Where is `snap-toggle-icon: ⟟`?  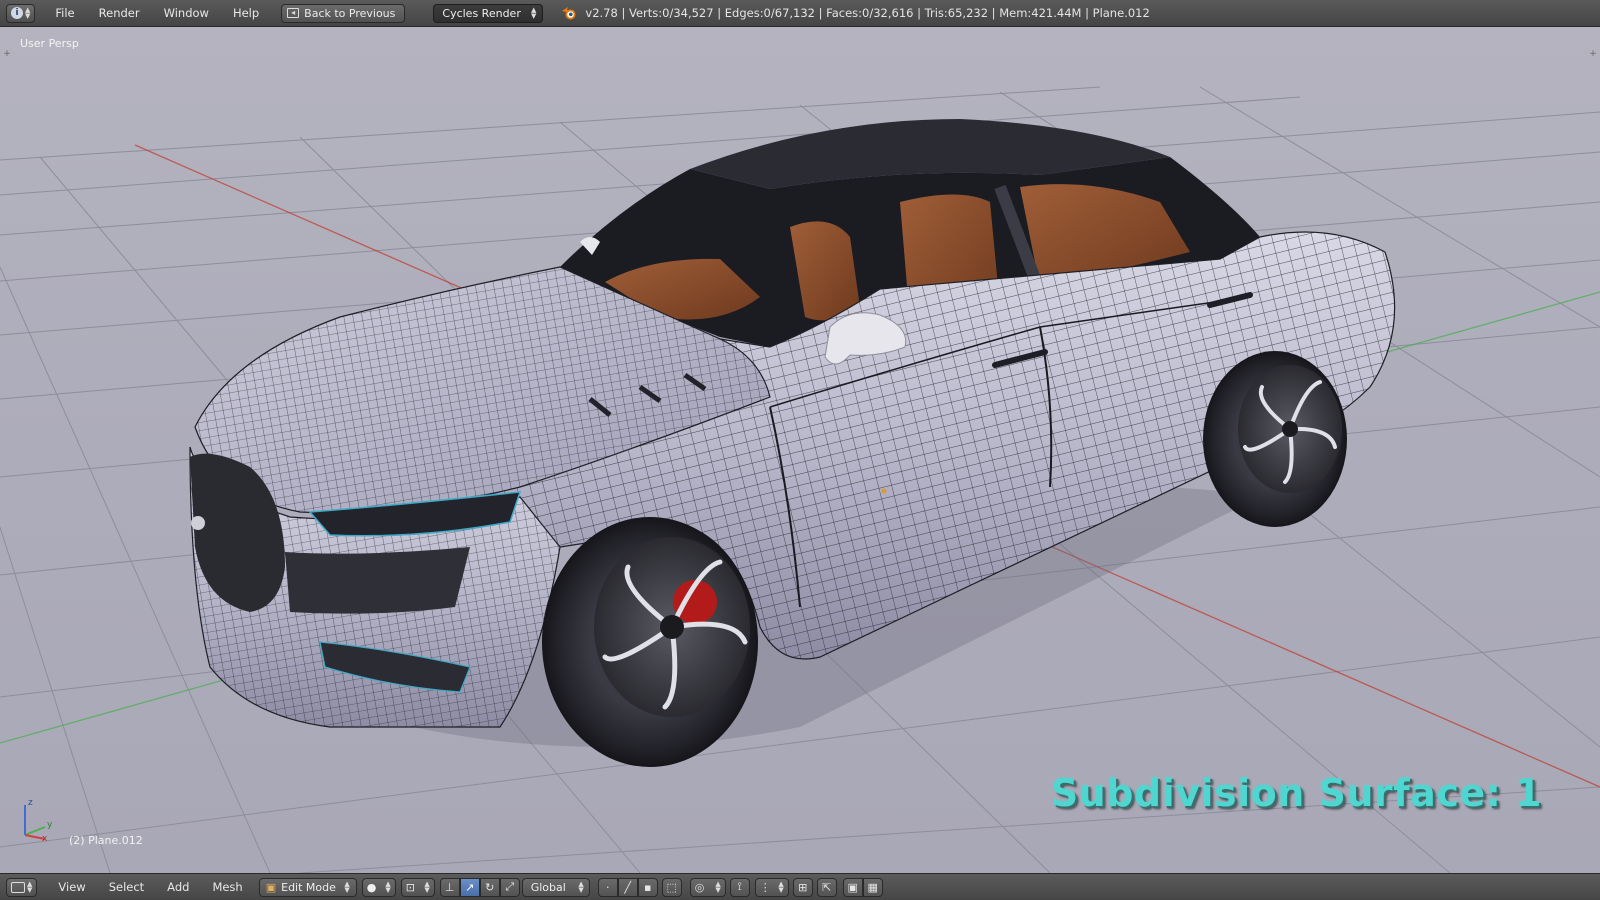
snap-toggle-icon: ⟟ is located at coordinates (739, 887).